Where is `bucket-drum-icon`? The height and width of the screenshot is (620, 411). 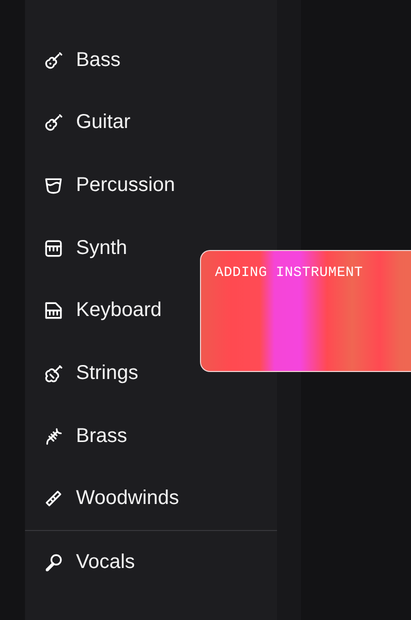
bucket-drum-icon is located at coordinates (53, 185).